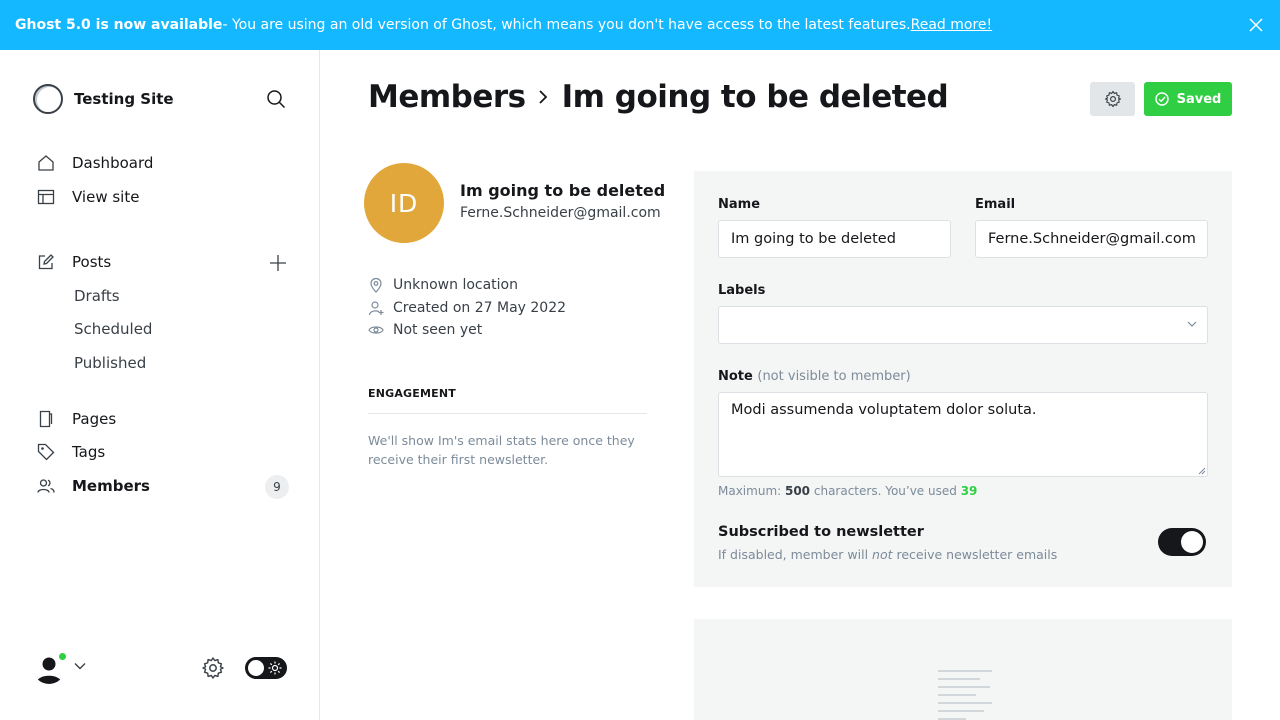 The height and width of the screenshot is (720, 1280). What do you see at coordinates (278, 263) in the screenshot?
I see `add-post-icon` at bounding box center [278, 263].